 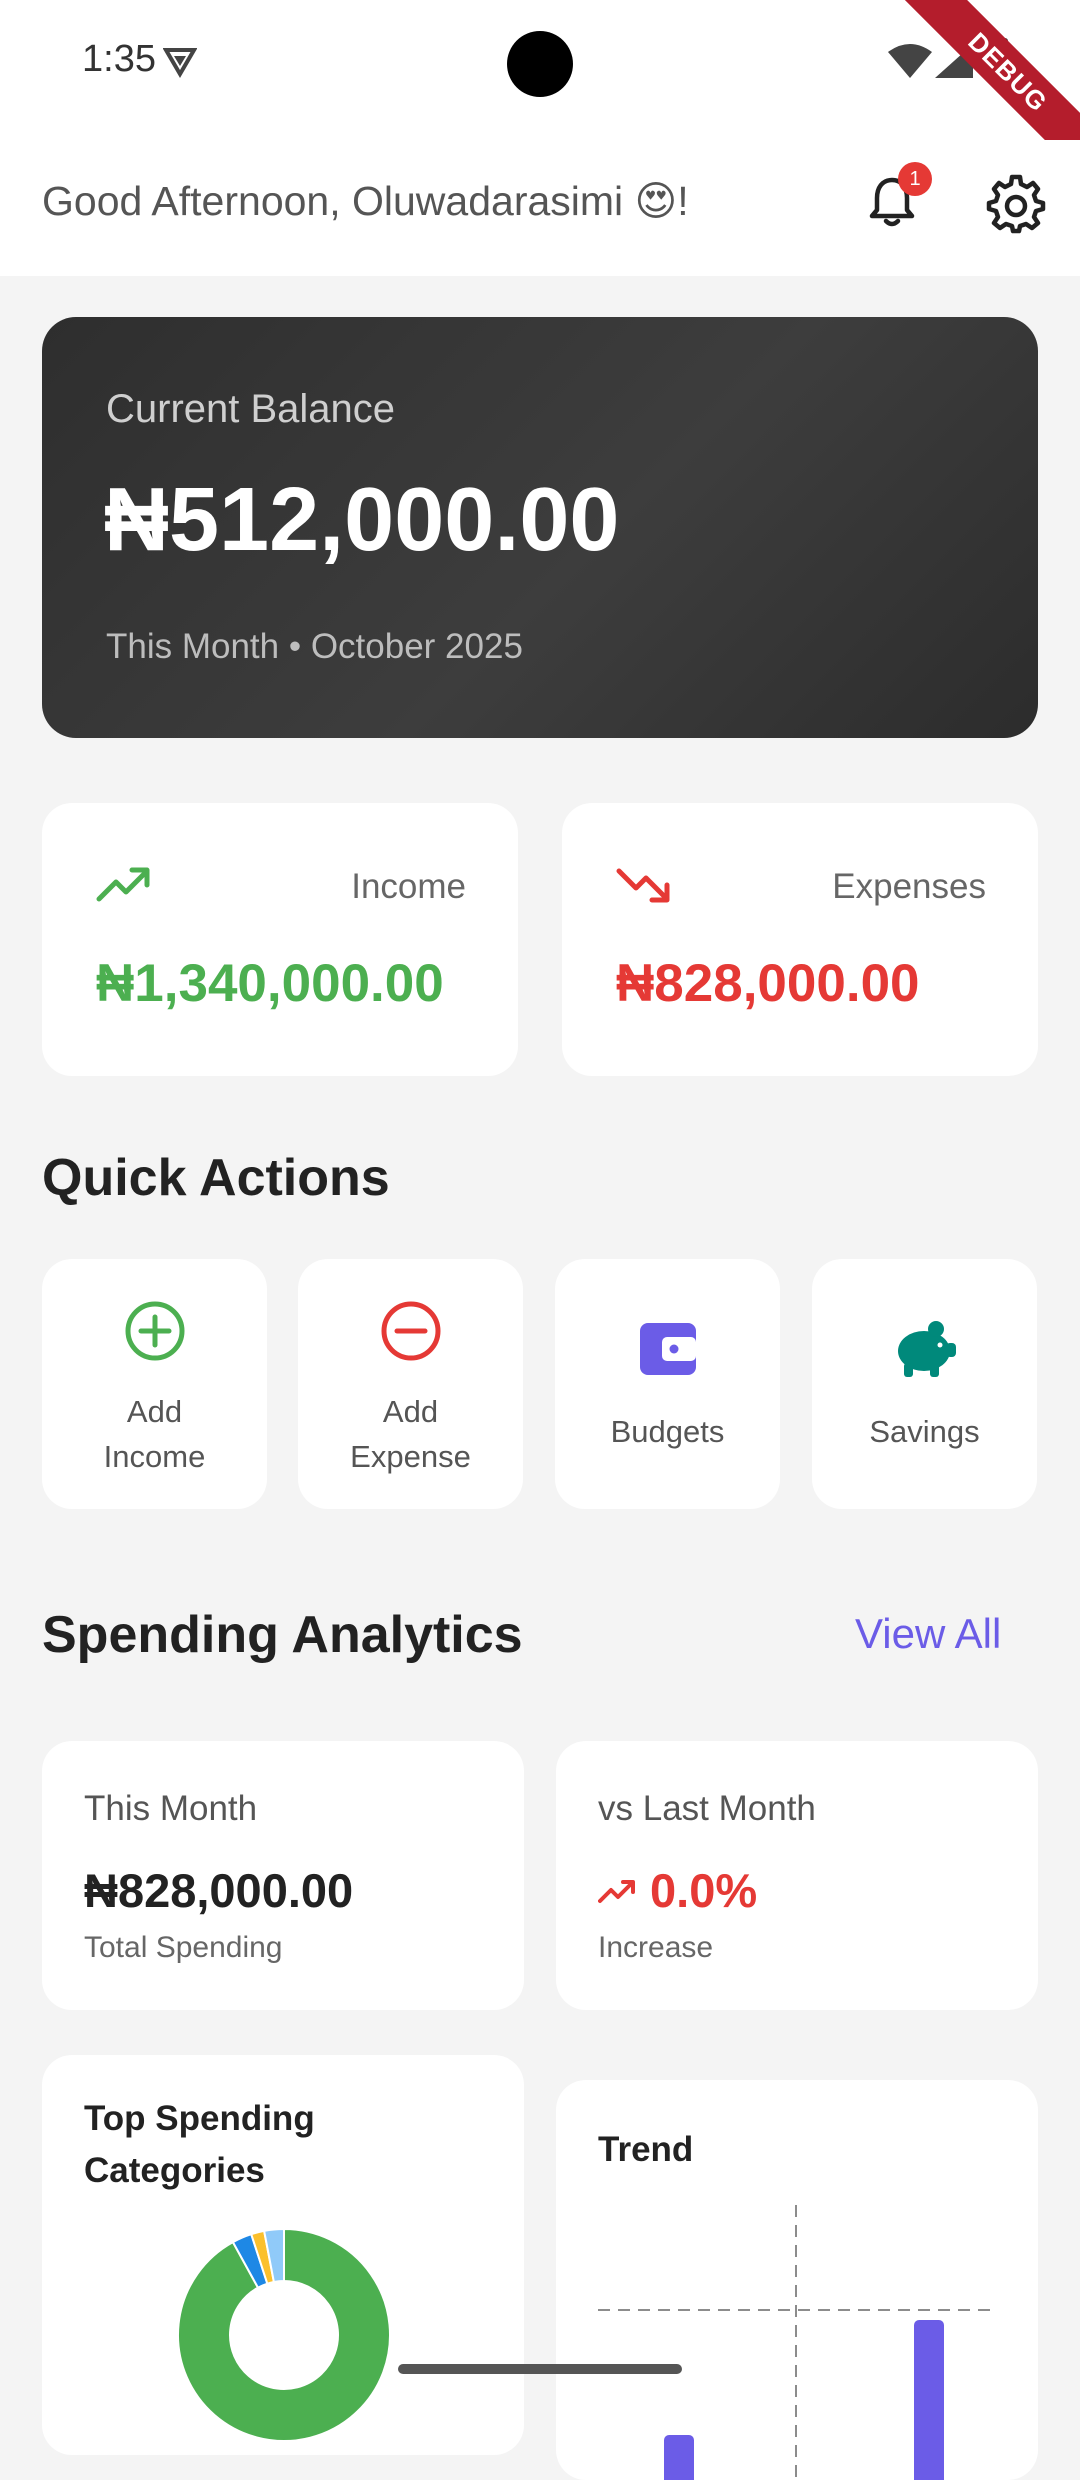 I want to click on budgets-button: Budgets, so click(x=667, y=1384).